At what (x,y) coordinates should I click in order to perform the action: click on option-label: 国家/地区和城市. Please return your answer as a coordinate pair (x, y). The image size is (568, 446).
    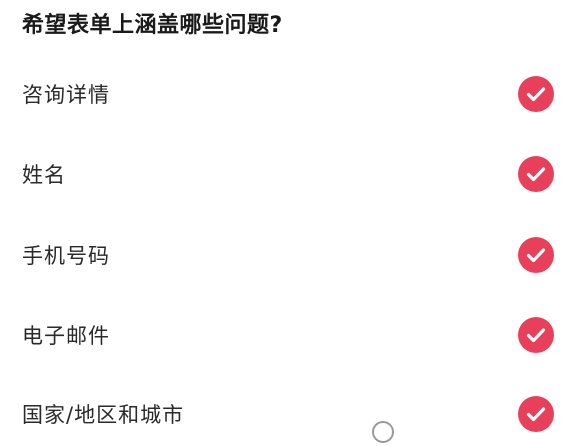
    Looking at the image, I should click on (103, 415).